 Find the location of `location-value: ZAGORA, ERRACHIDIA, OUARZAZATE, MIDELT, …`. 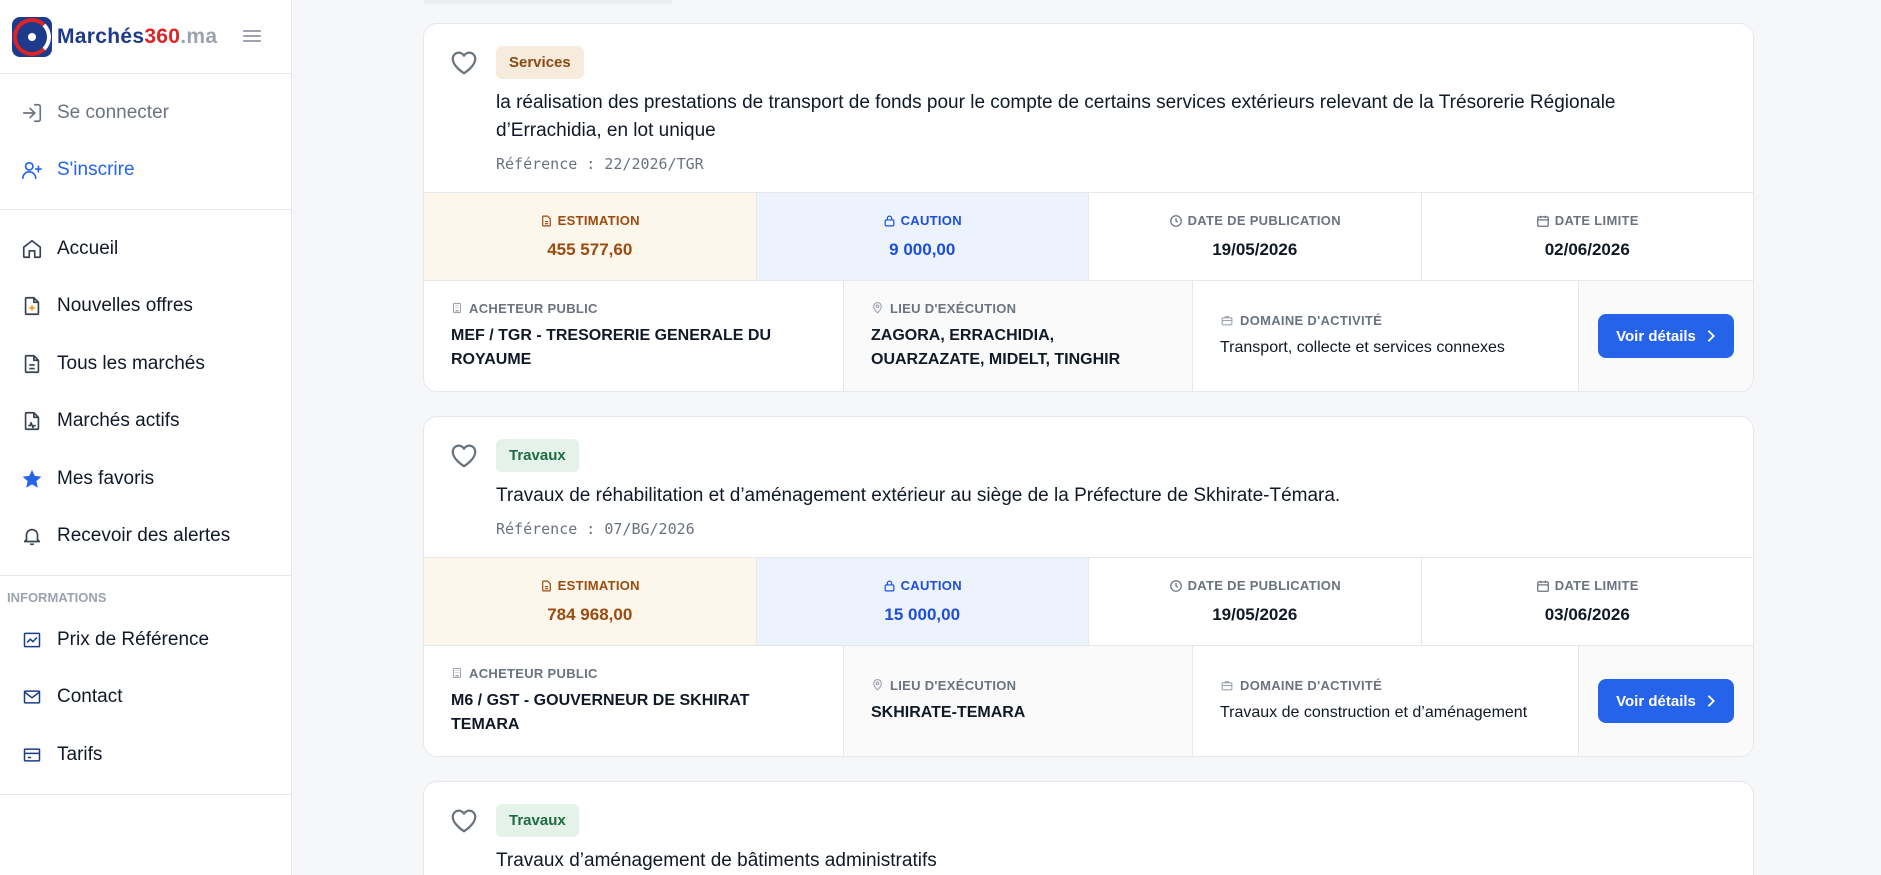

location-value: ZAGORA, ERRACHIDIA, OUARZAZATE, MIDELT, … is located at coordinates (996, 347).